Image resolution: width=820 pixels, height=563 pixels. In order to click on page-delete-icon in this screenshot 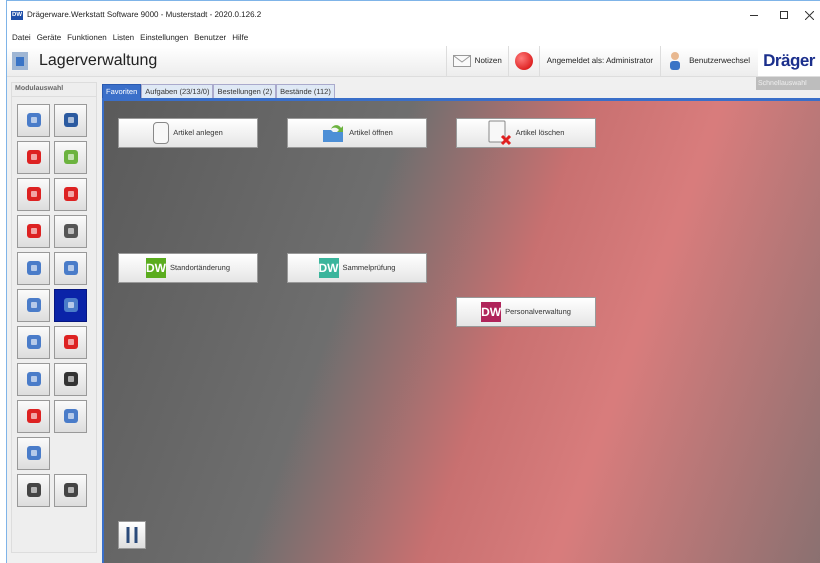, I will do `click(500, 133)`.